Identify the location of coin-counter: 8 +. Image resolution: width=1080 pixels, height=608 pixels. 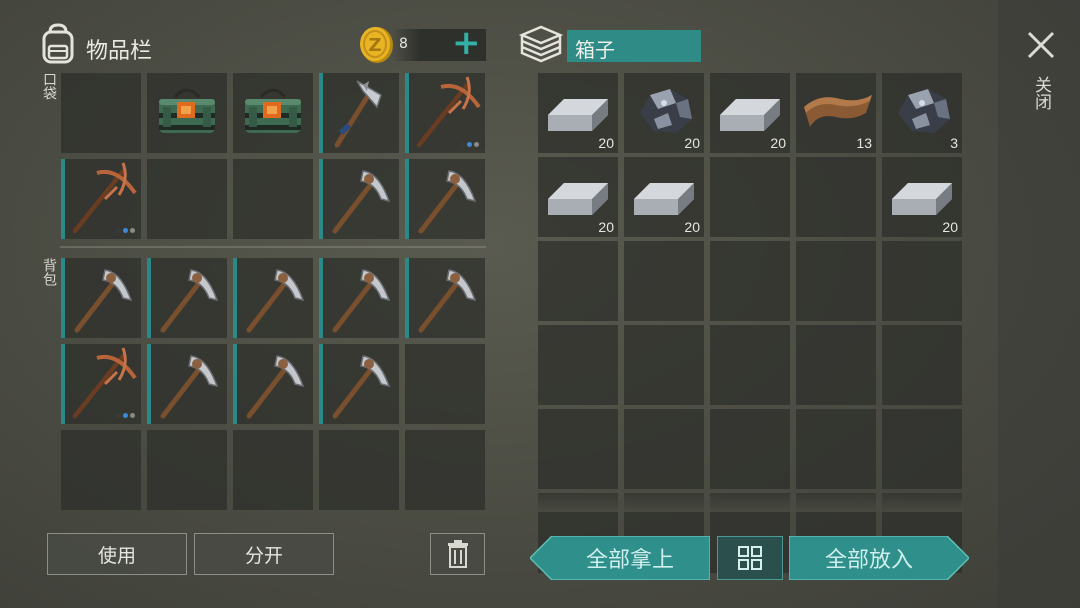
(439, 43).